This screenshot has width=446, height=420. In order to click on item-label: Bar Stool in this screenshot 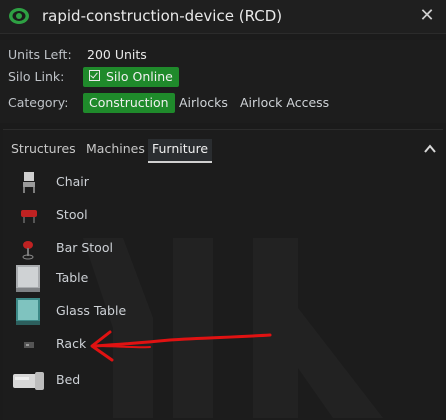, I will do `click(84, 247)`.